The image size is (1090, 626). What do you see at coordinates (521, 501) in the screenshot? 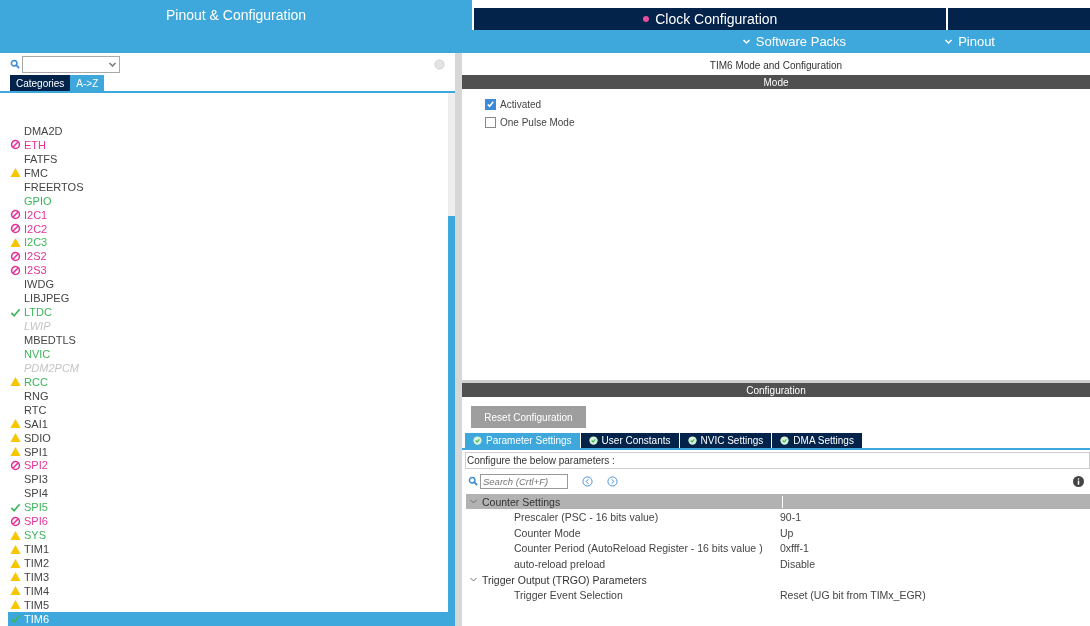
I see `group-label: Counter Settings` at bounding box center [521, 501].